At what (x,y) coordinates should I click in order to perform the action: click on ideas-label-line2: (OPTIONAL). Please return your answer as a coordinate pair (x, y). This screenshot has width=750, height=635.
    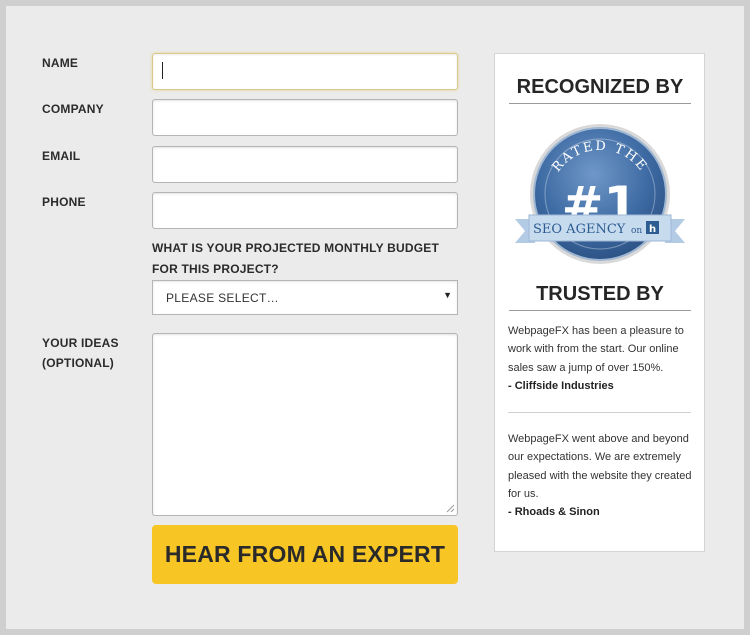
    Looking at the image, I should click on (78, 363).